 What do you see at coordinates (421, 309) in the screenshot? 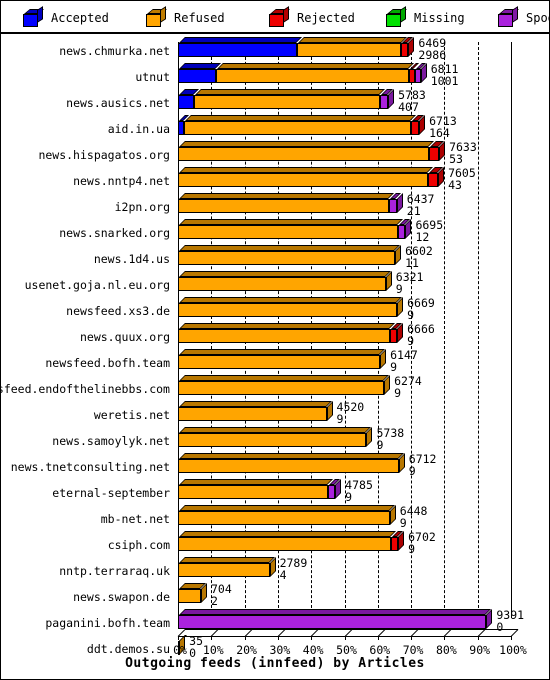
I see `bar-value-labels: 6669 9` at bounding box center [421, 309].